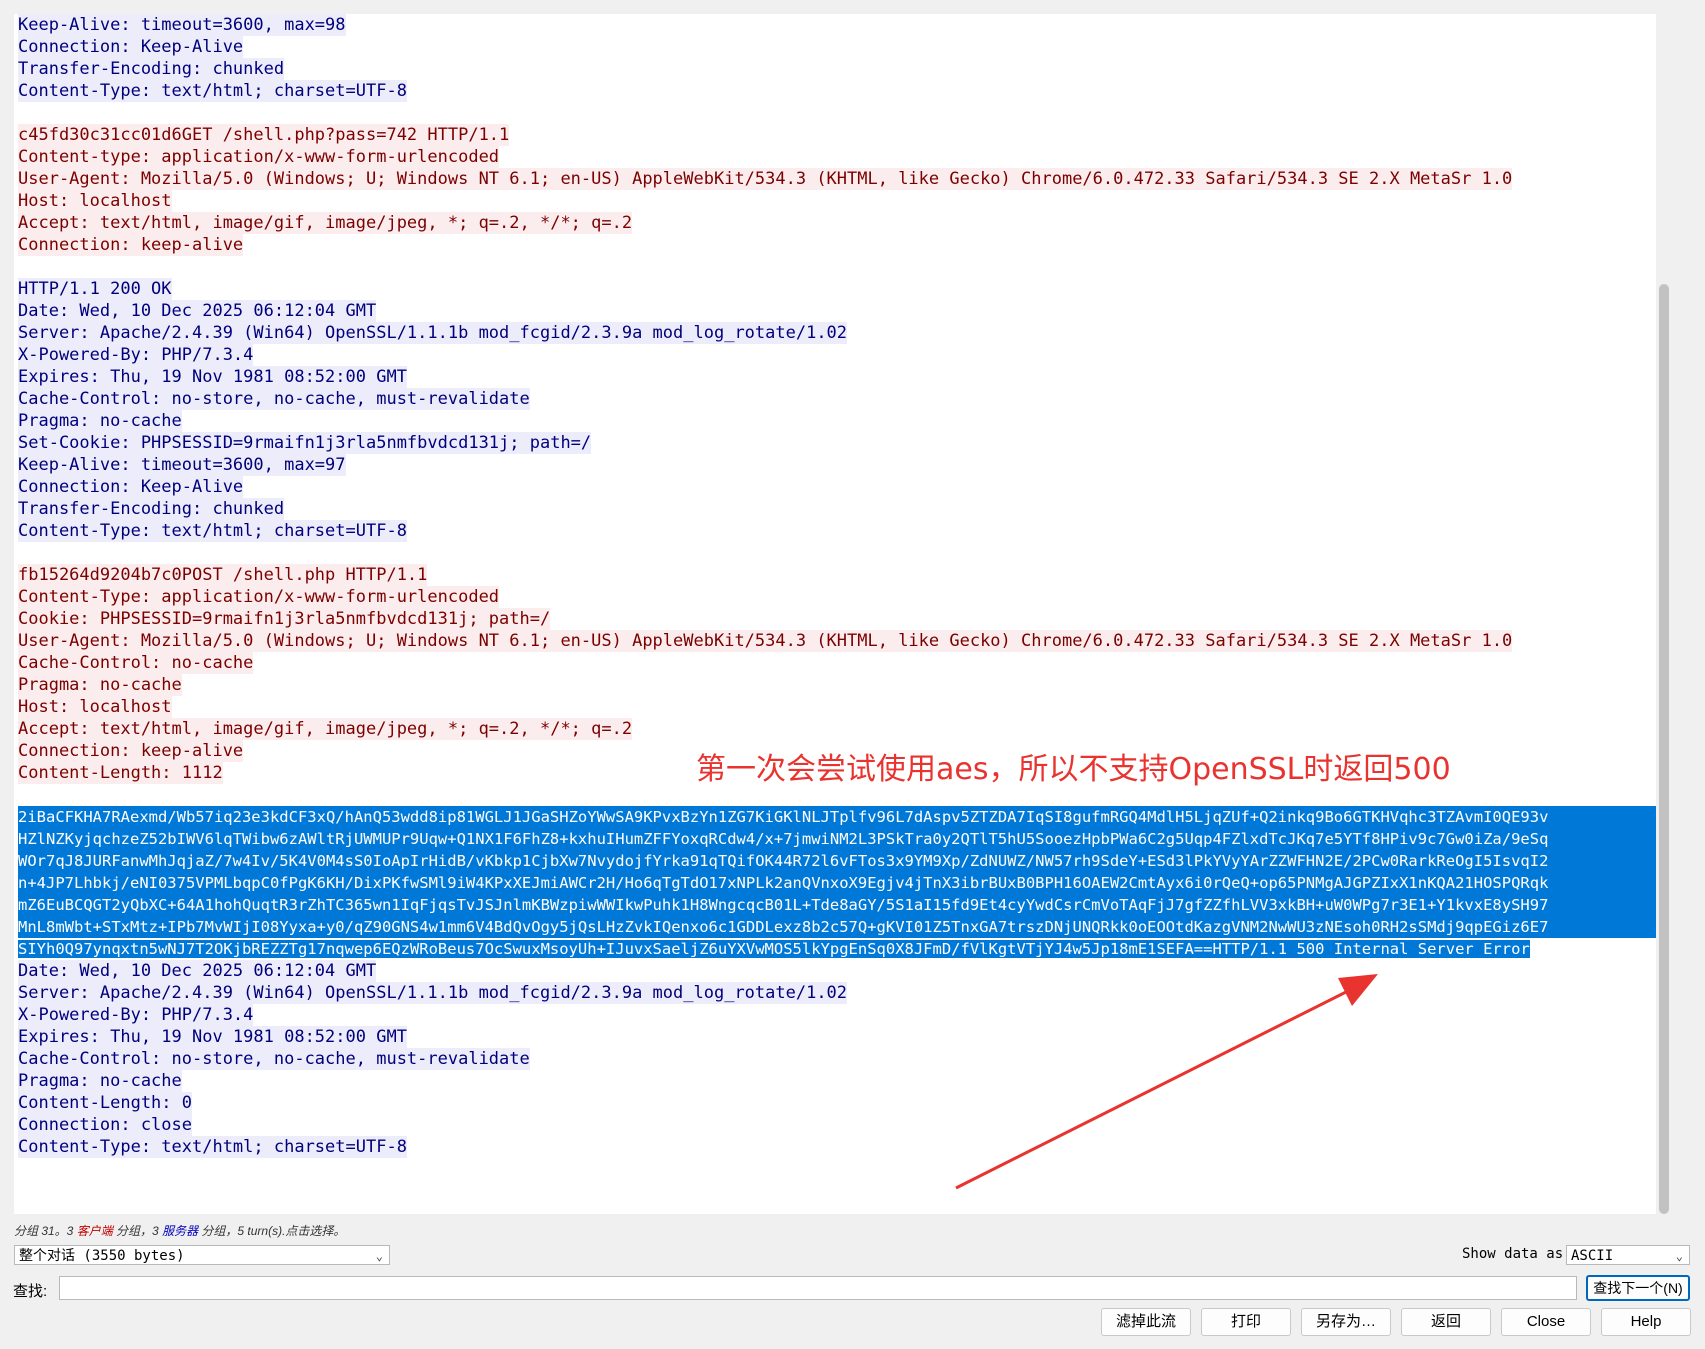 This screenshot has width=1705, height=1349. Describe the element at coordinates (30, 1291) in the screenshot. I see `find-label: 查找:` at that location.